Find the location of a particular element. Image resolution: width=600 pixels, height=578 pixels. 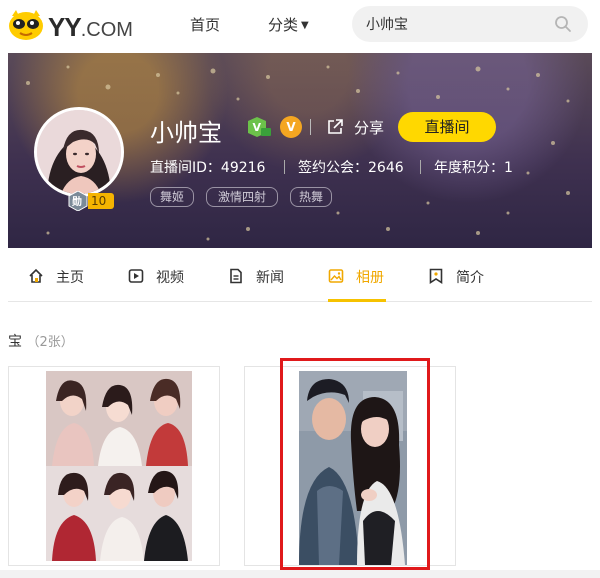

share-button: 分享 is located at coordinates (359, 127).